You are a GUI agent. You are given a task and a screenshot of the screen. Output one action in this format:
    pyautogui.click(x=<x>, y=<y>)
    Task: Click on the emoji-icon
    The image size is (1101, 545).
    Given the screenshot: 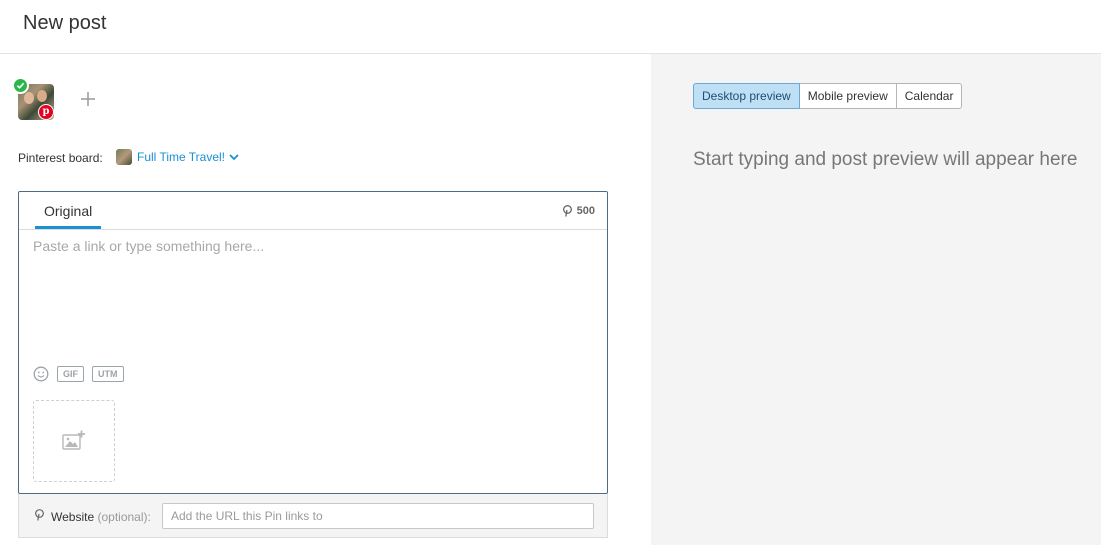 What is the action you would take?
    pyautogui.click(x=41, y=374)
    